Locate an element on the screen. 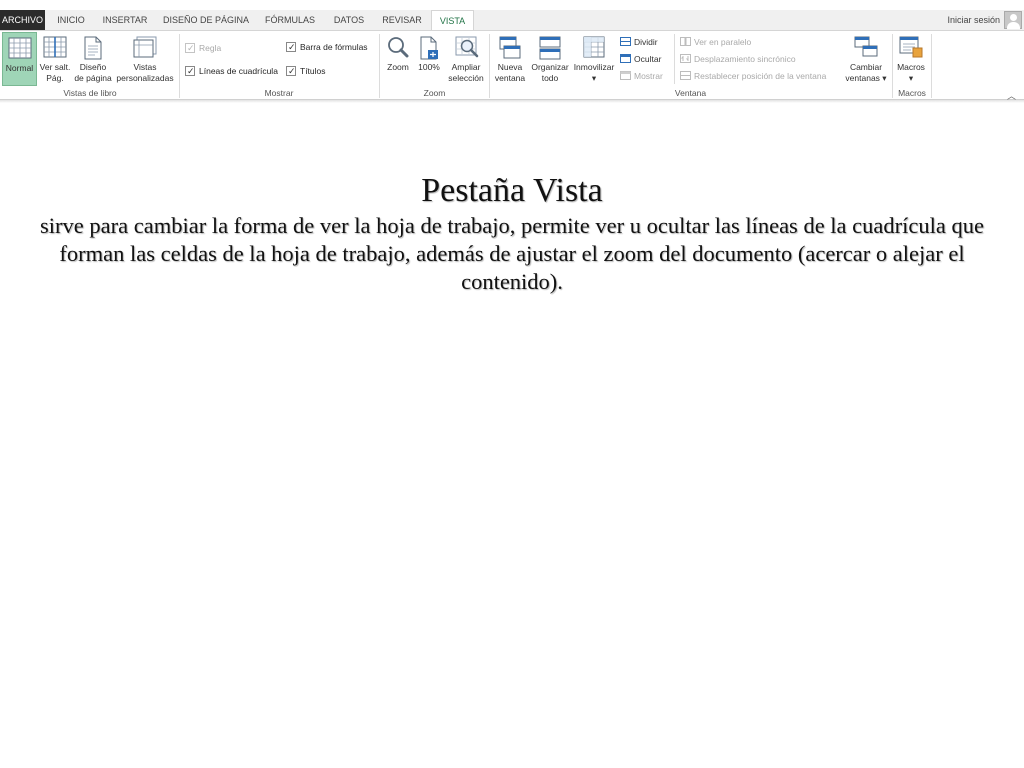 Image resolution: width=1024 pixels, height=768 pixels. switch-windows-button: Cambiar ventanas ▾ is located at coordinates (866, 59).